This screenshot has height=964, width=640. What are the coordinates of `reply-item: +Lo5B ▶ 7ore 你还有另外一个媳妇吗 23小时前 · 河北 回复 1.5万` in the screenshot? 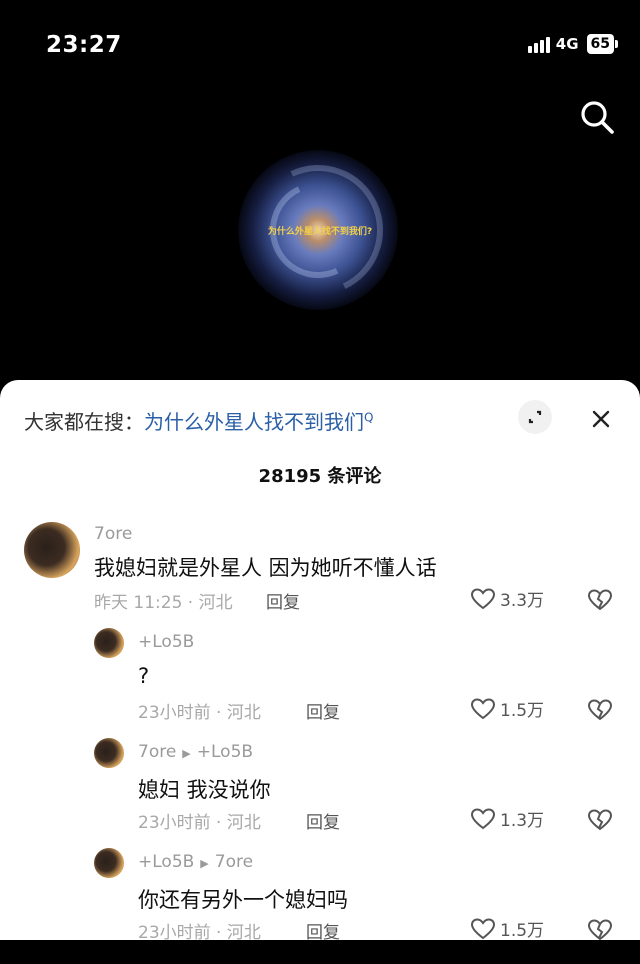 It's located at (320, 894).